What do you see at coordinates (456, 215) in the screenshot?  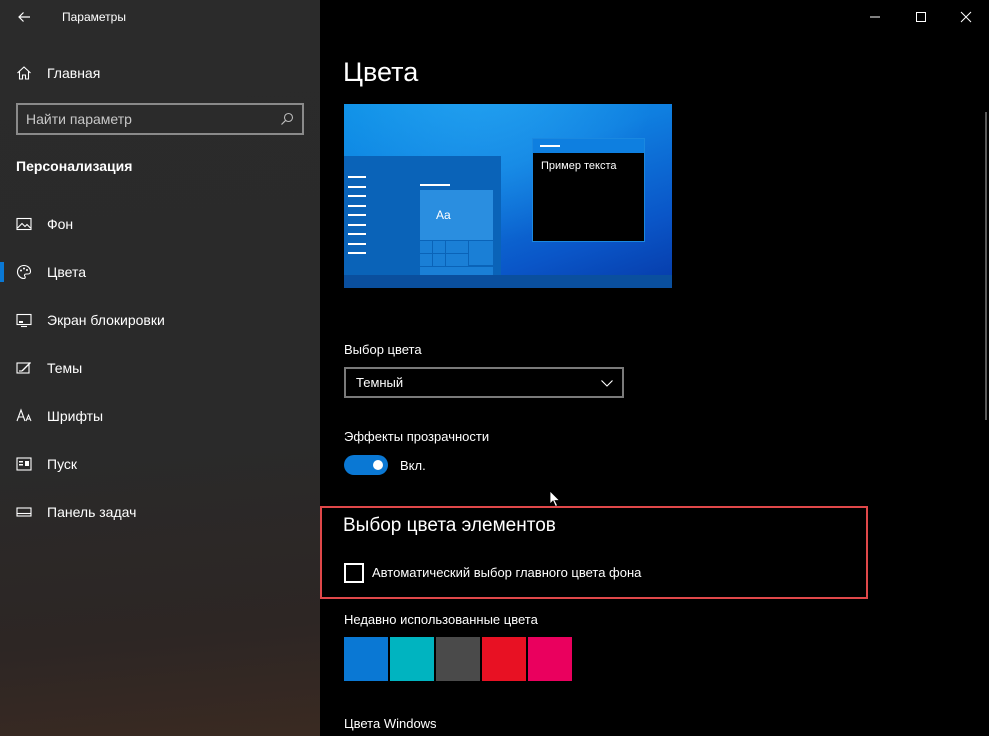 I see `preview-tile: Aa` at bounding box center [456, 215].